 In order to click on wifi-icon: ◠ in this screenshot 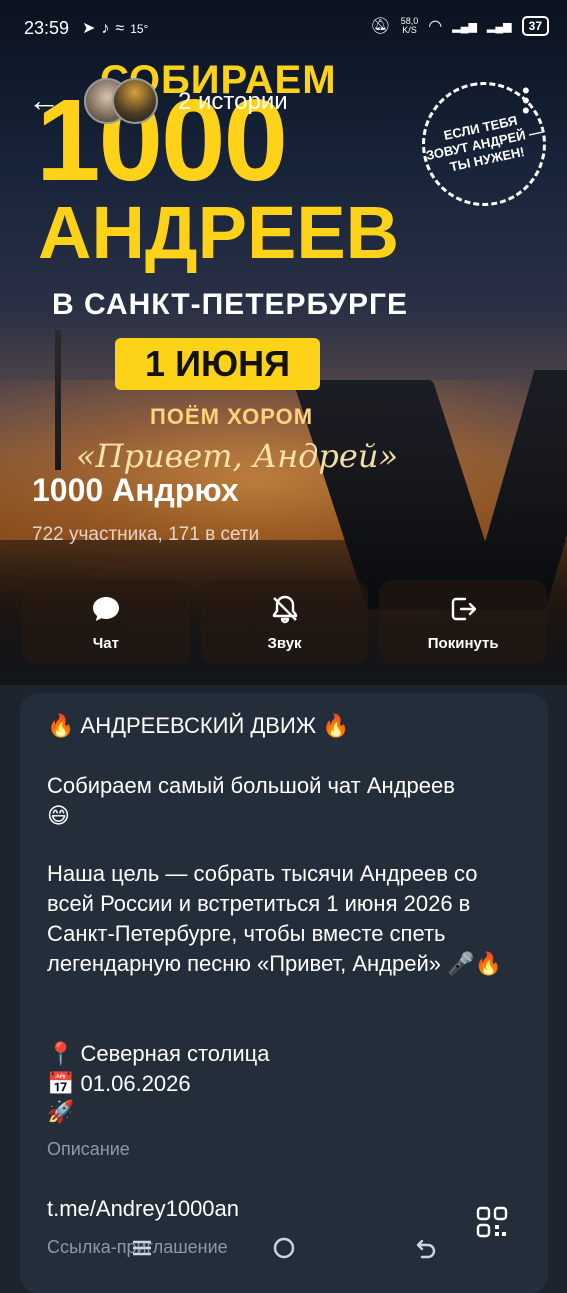, I will do `click(435, 26)`.